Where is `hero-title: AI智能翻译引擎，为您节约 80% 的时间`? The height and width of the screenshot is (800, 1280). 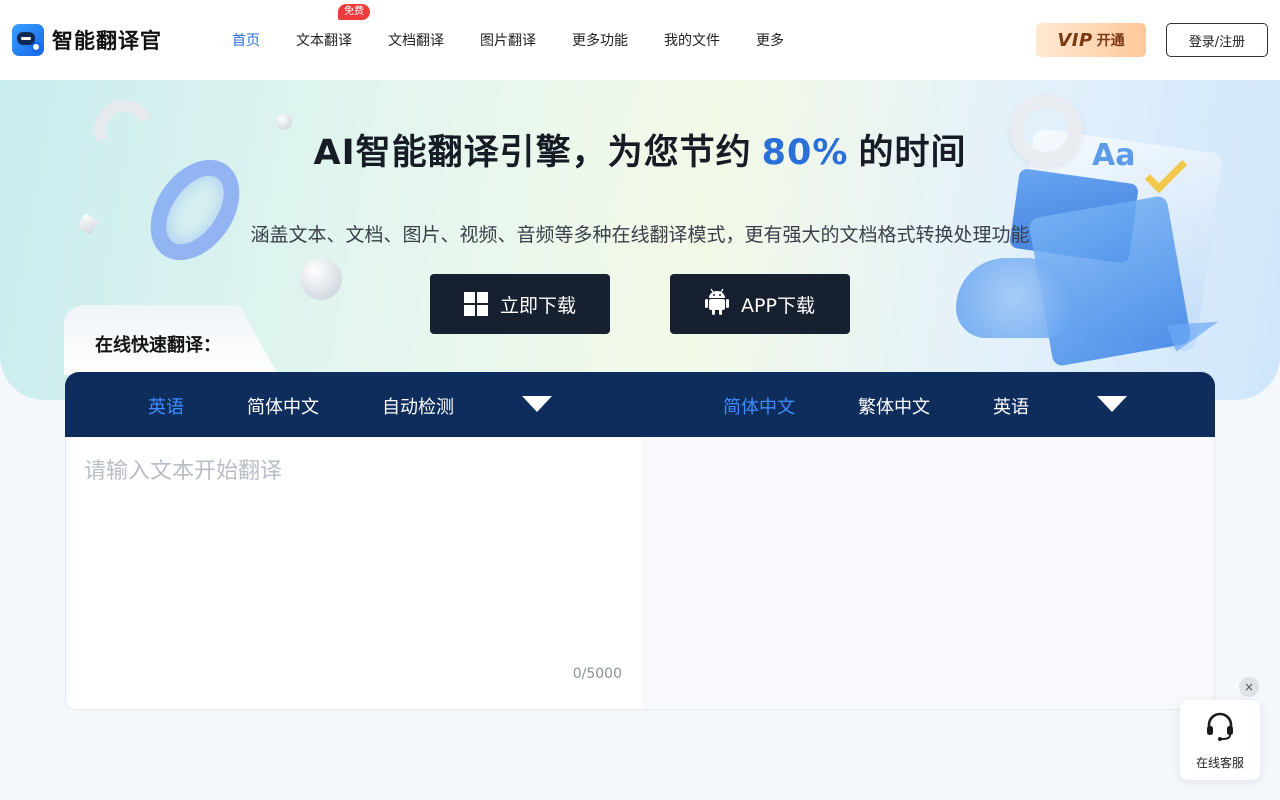
hero-title: AI智能翻译引擎，为您节约 80% 的时间 is located at coordinates (640, 149).